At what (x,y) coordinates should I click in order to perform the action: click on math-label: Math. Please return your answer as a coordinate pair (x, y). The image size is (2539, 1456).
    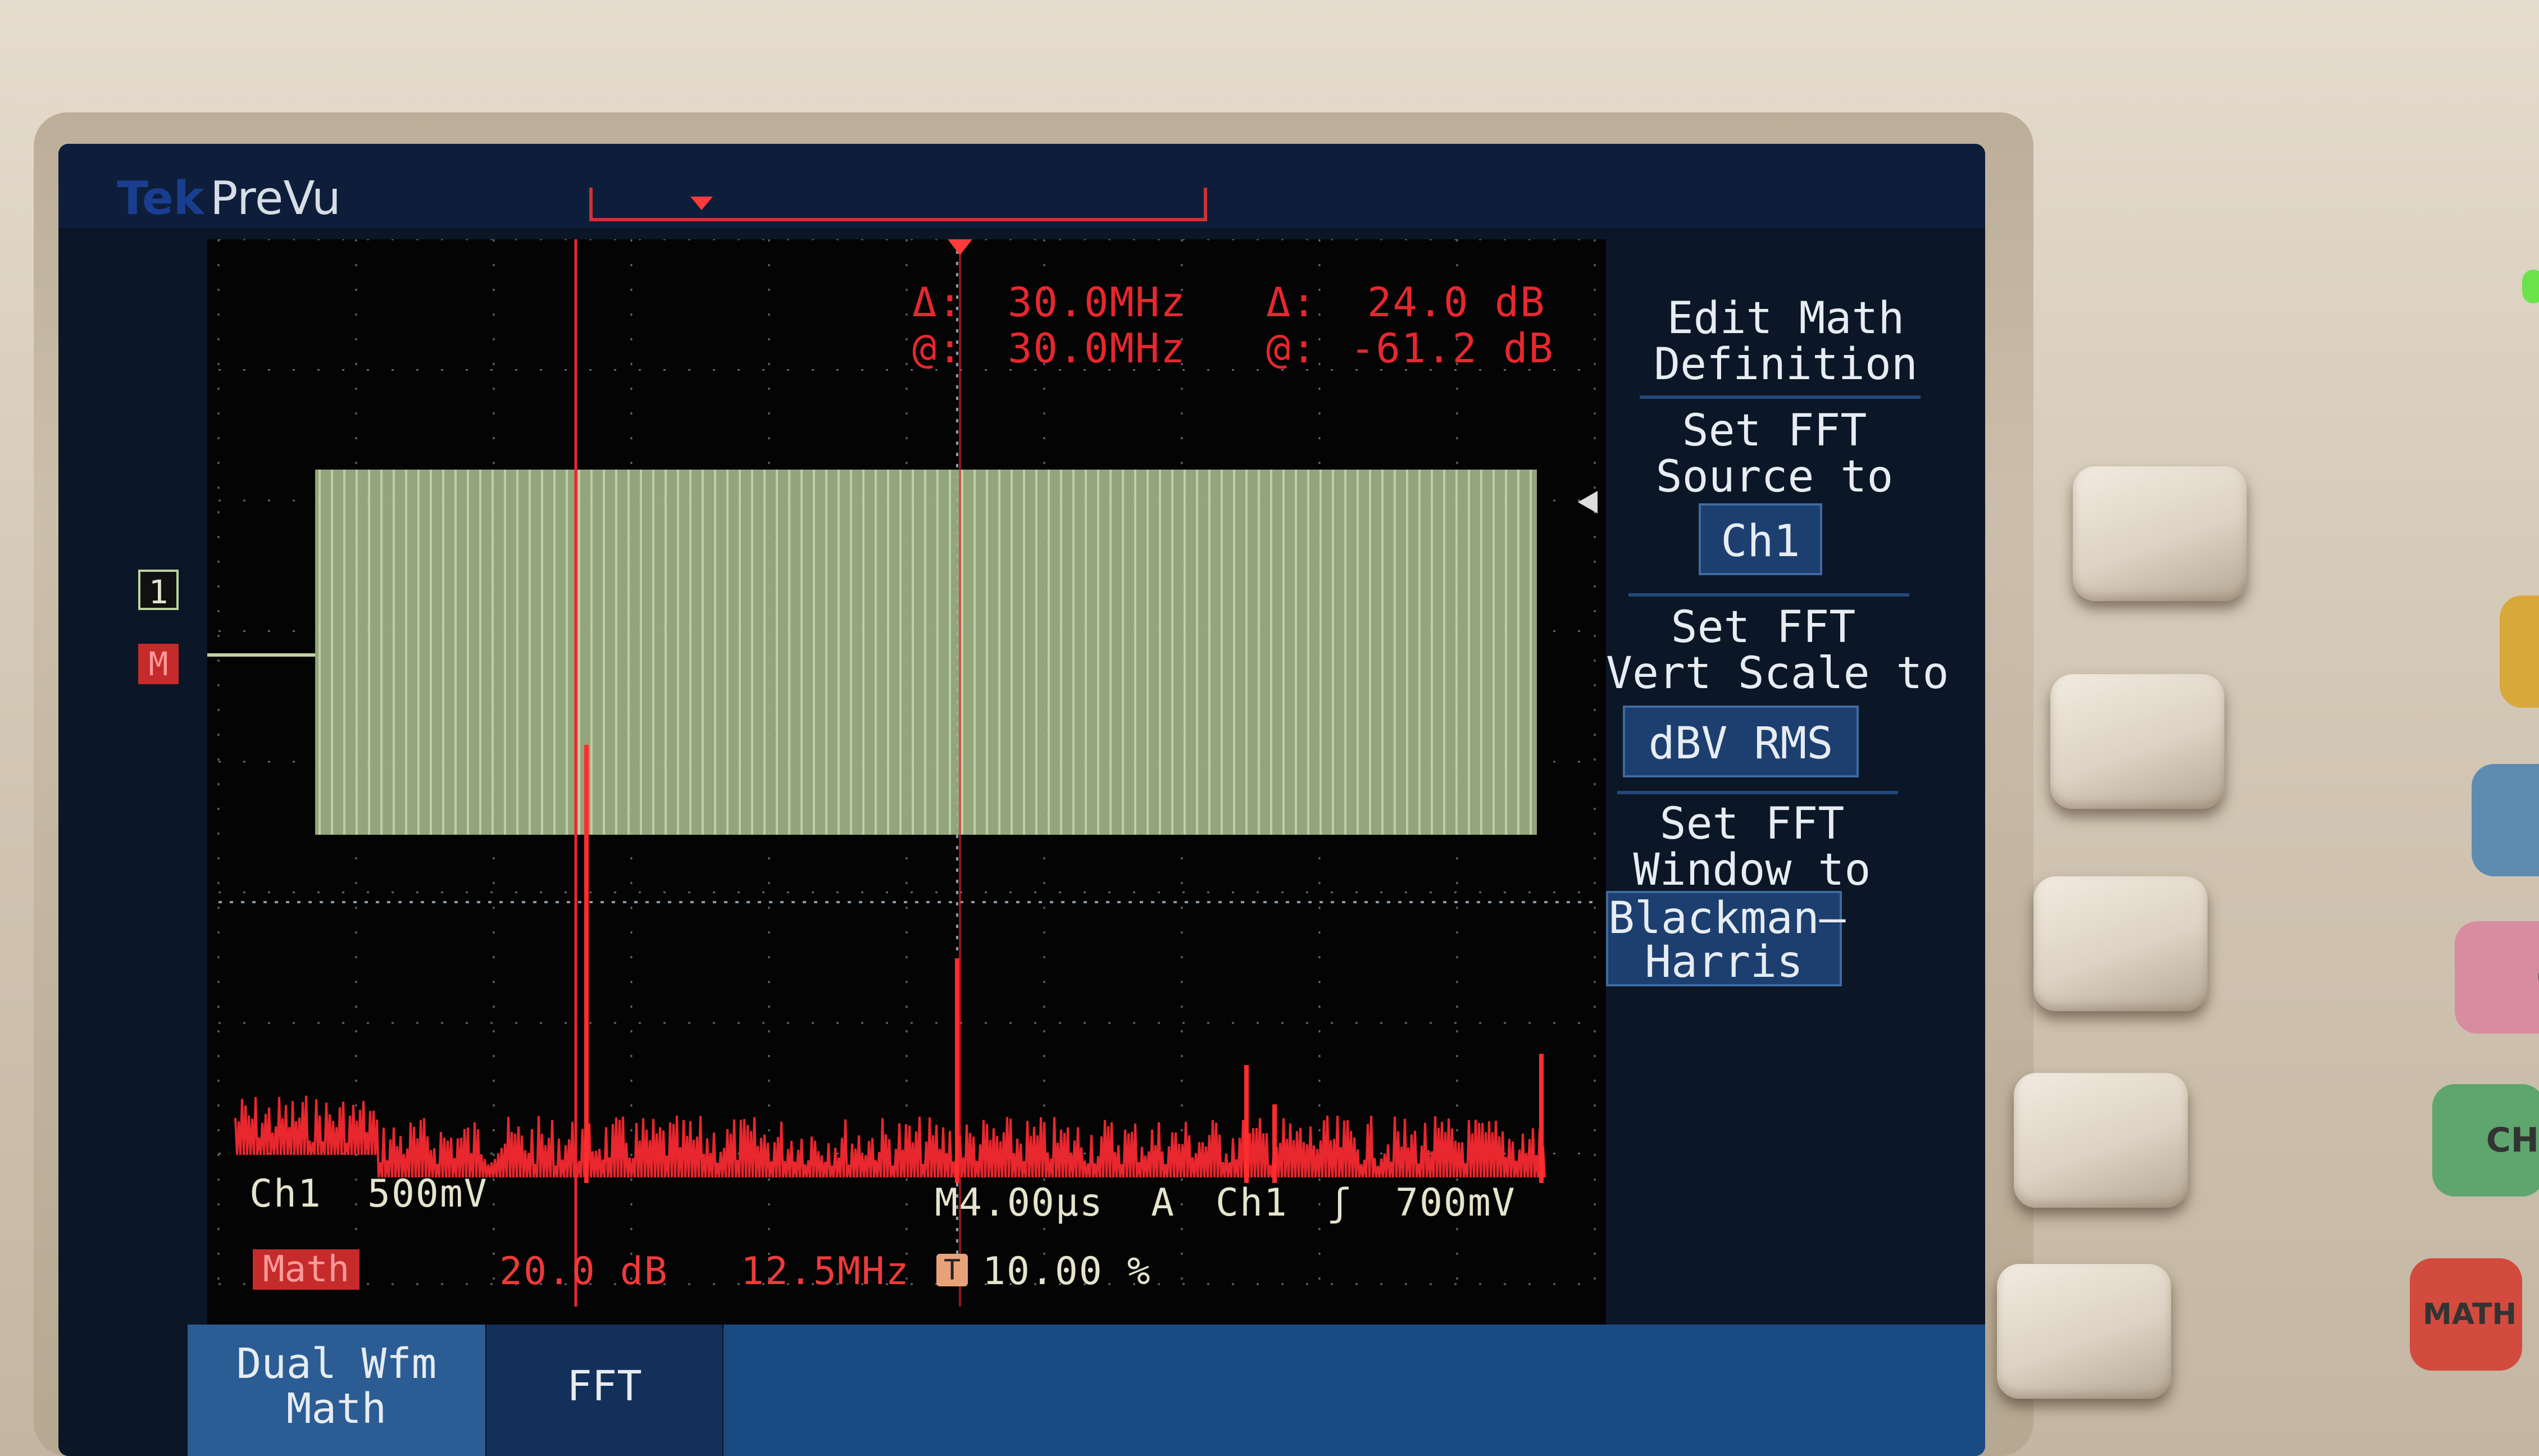
    Looking at the image, I should click on (307, 1269).